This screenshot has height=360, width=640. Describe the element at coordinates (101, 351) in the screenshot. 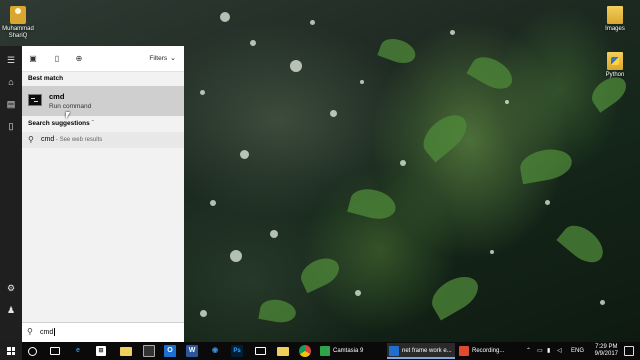

I see `store-icon: ⊞` at that location.